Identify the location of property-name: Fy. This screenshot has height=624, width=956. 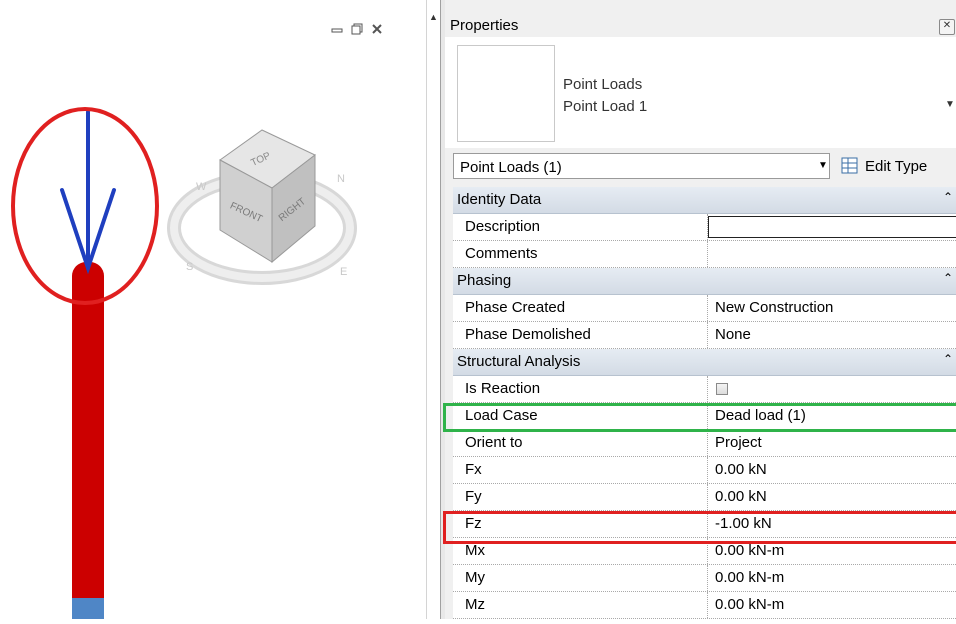
(473, 496).